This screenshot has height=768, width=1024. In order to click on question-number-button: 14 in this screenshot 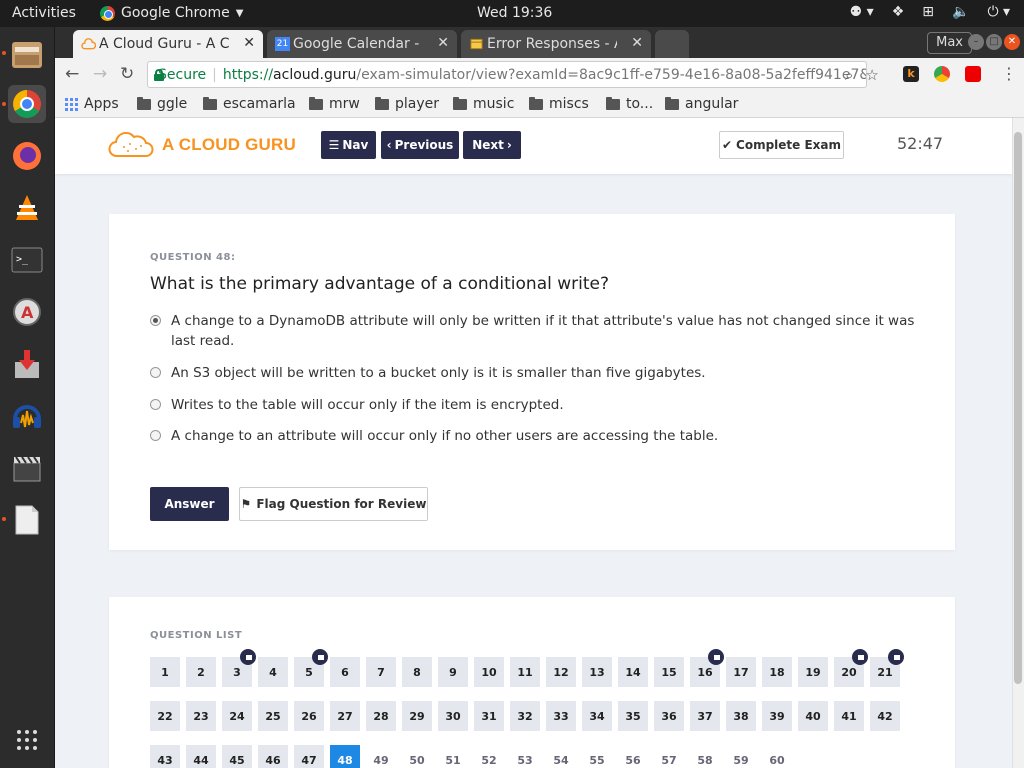, I will do `click(633, 672)`.